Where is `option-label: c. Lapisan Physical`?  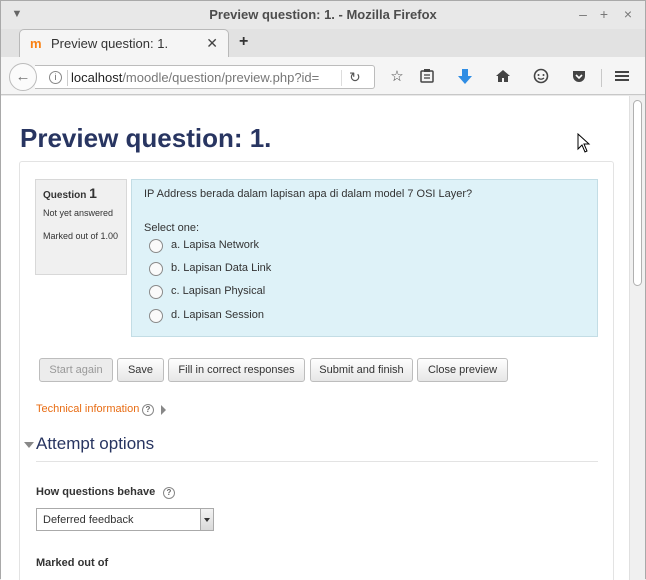
option-label: c. Lapisan Physical is located at coordinates (218, 291).